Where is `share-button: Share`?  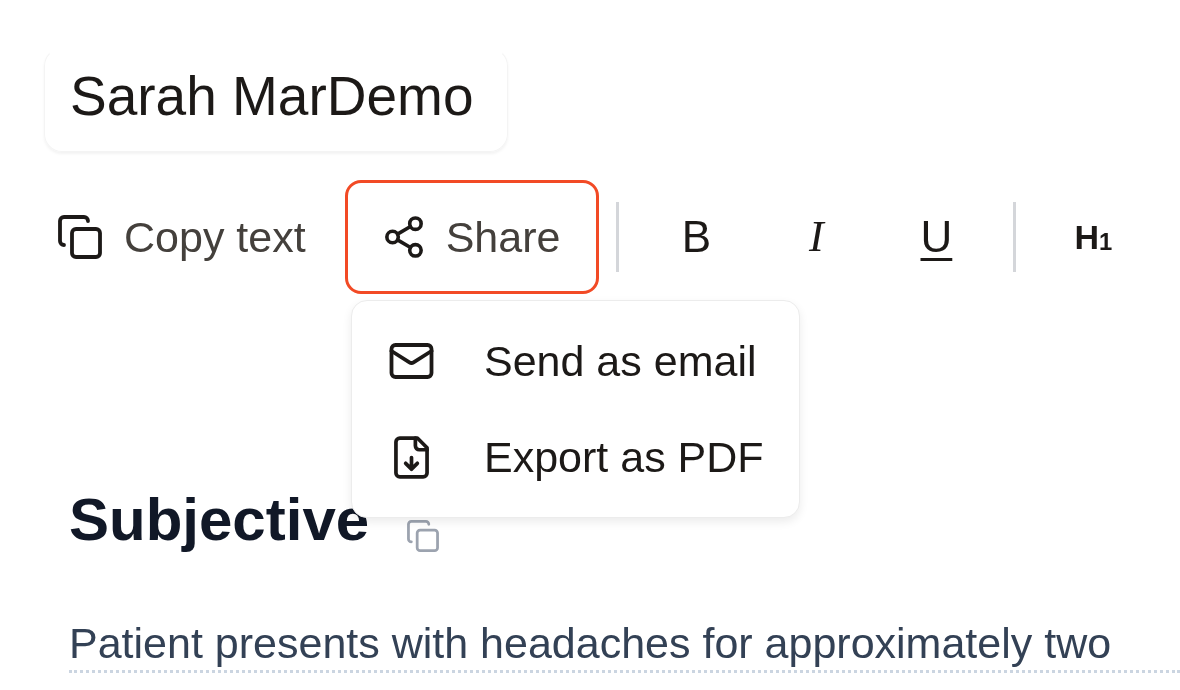
share-button: Share is located at coordinates (472, 237).